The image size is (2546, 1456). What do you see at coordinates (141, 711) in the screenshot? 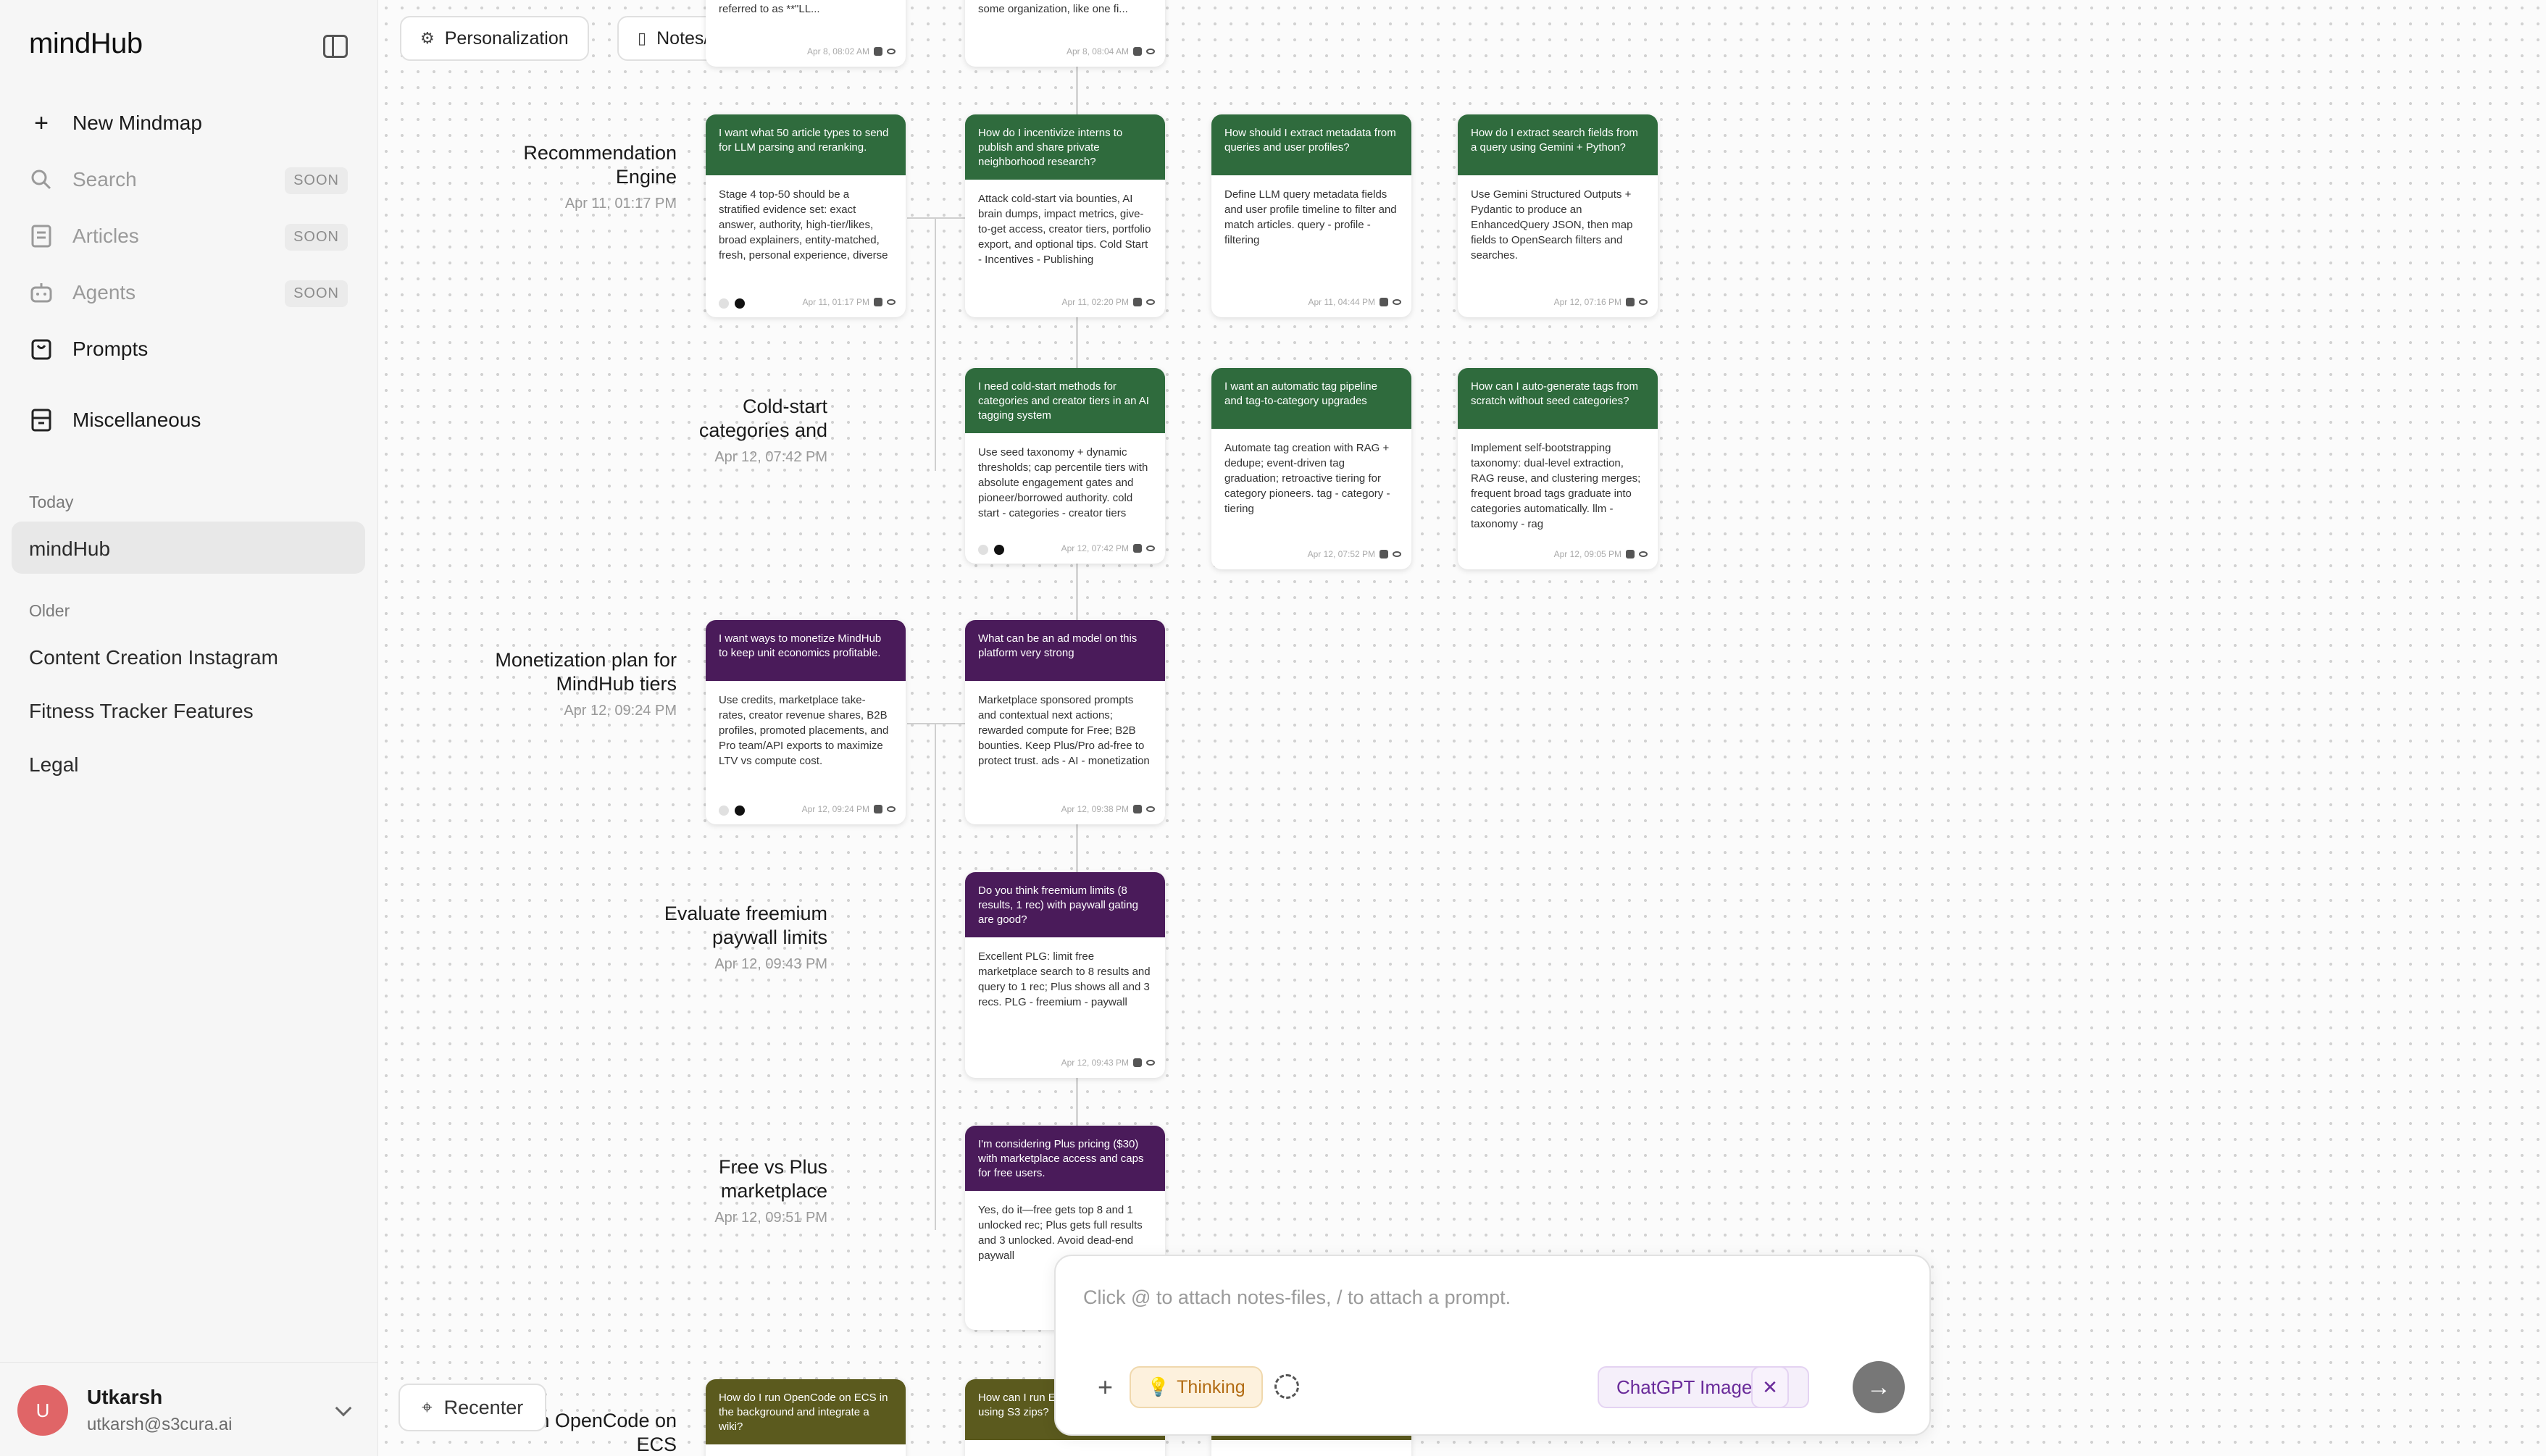
I see `history-item: Fitness Tracker Features` at bounding box center [141, 711].